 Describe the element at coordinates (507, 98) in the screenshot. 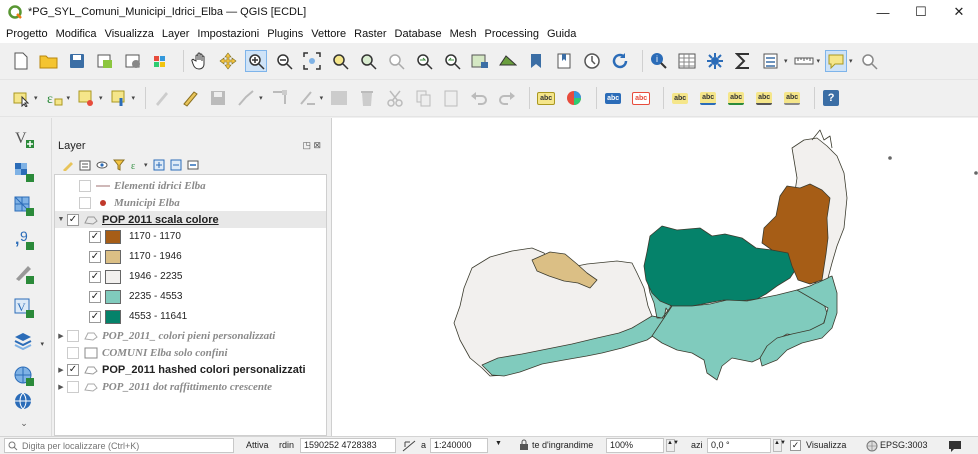

I see `redo-icon` at that location.